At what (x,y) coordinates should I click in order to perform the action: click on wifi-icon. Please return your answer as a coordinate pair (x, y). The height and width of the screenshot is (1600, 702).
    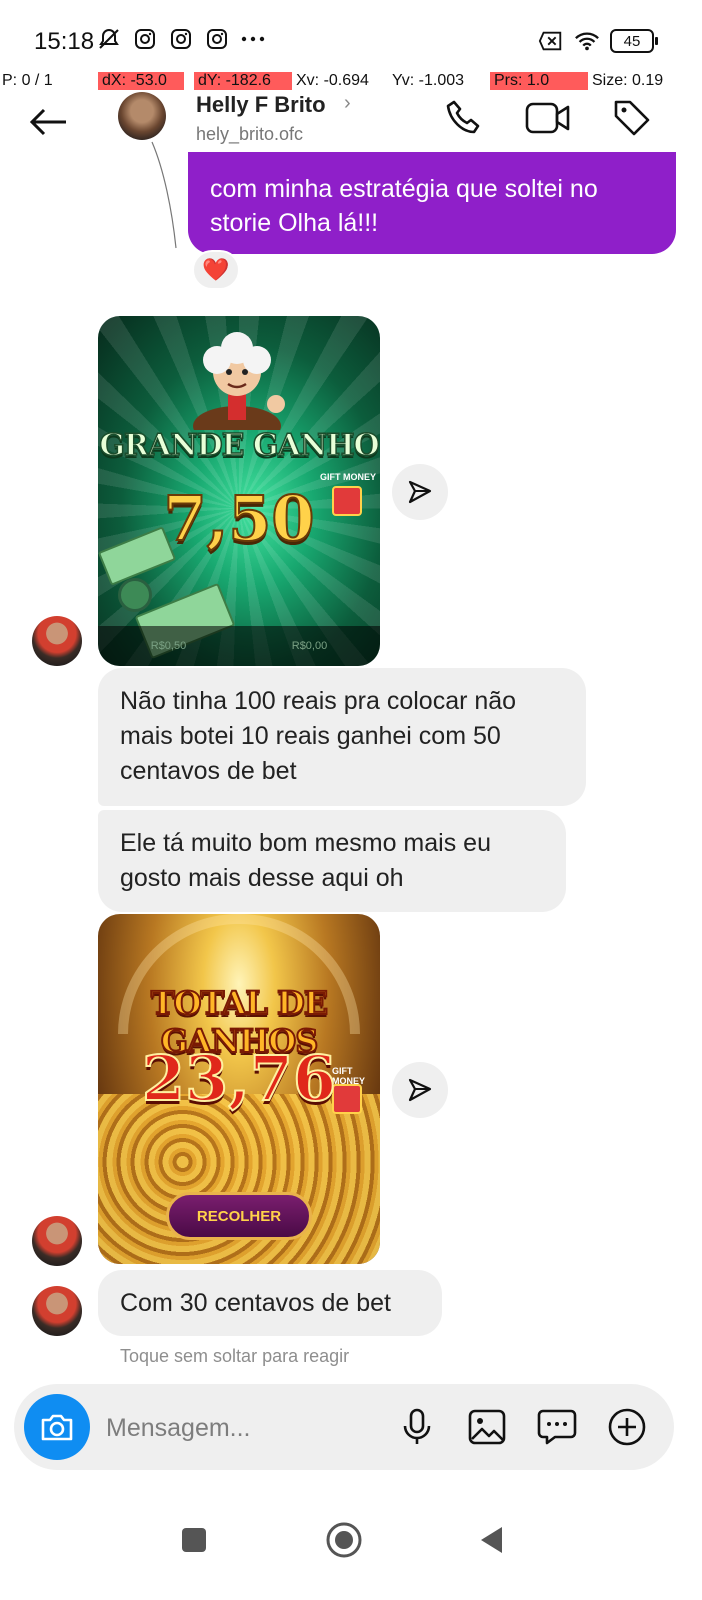
    Looking at the image, I should click on (587, 41).